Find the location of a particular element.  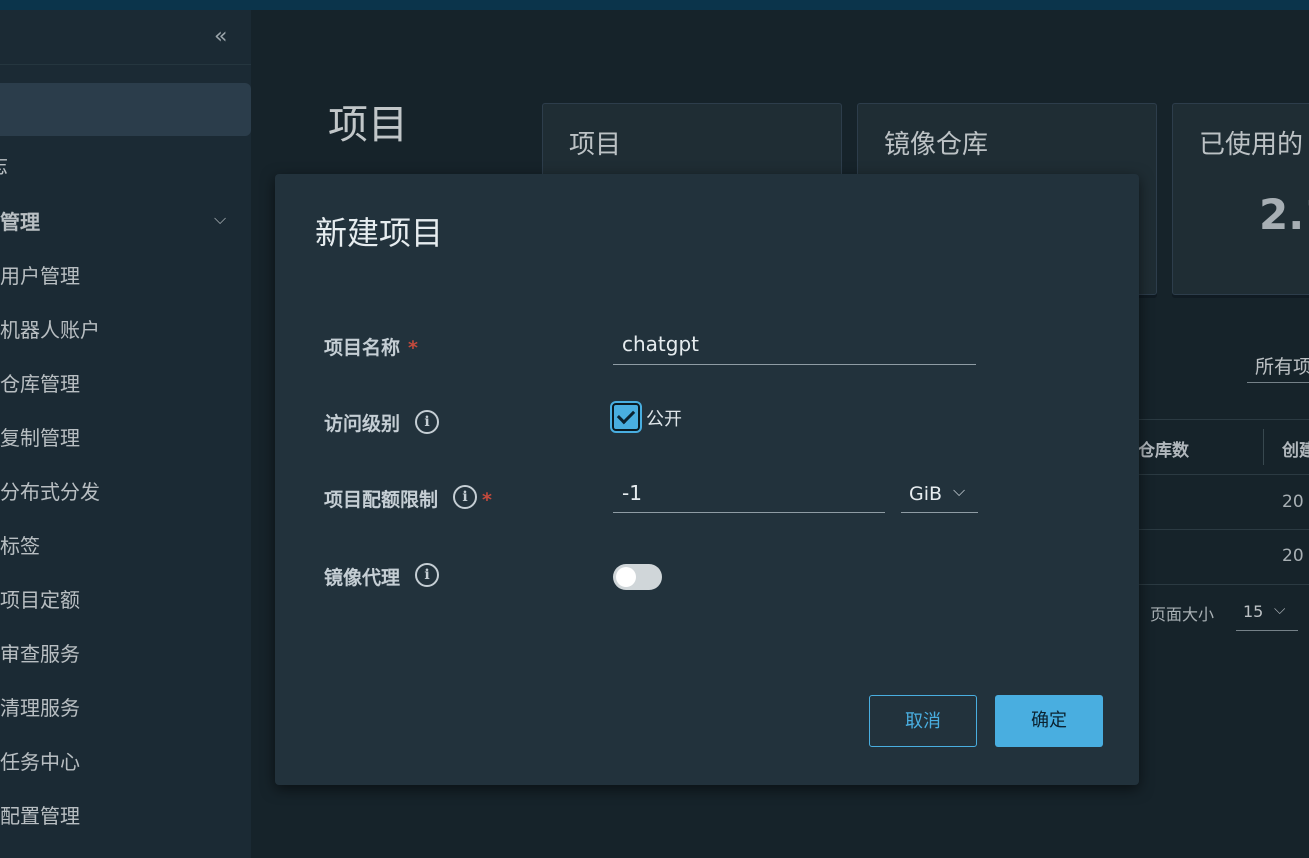

quota-limit-input: -1 is located at coordinates (749, 494).